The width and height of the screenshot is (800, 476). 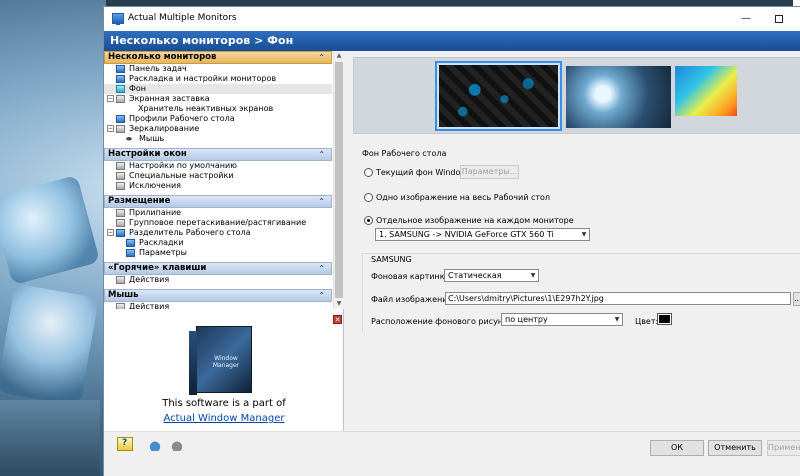 I want to click on radio-per-monitor, so click(x=368, y=220).